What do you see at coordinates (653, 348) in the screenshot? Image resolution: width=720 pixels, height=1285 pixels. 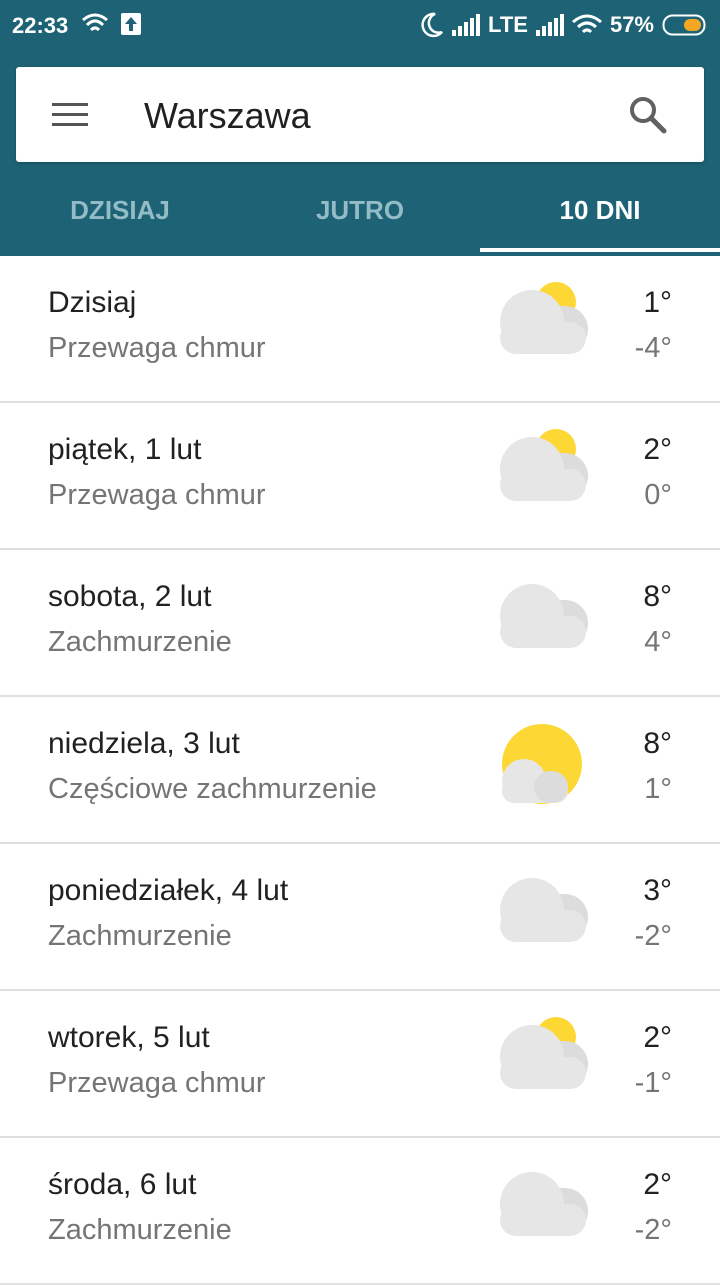 I see `forecast-low: -4°` at bounding box center [653, 348].